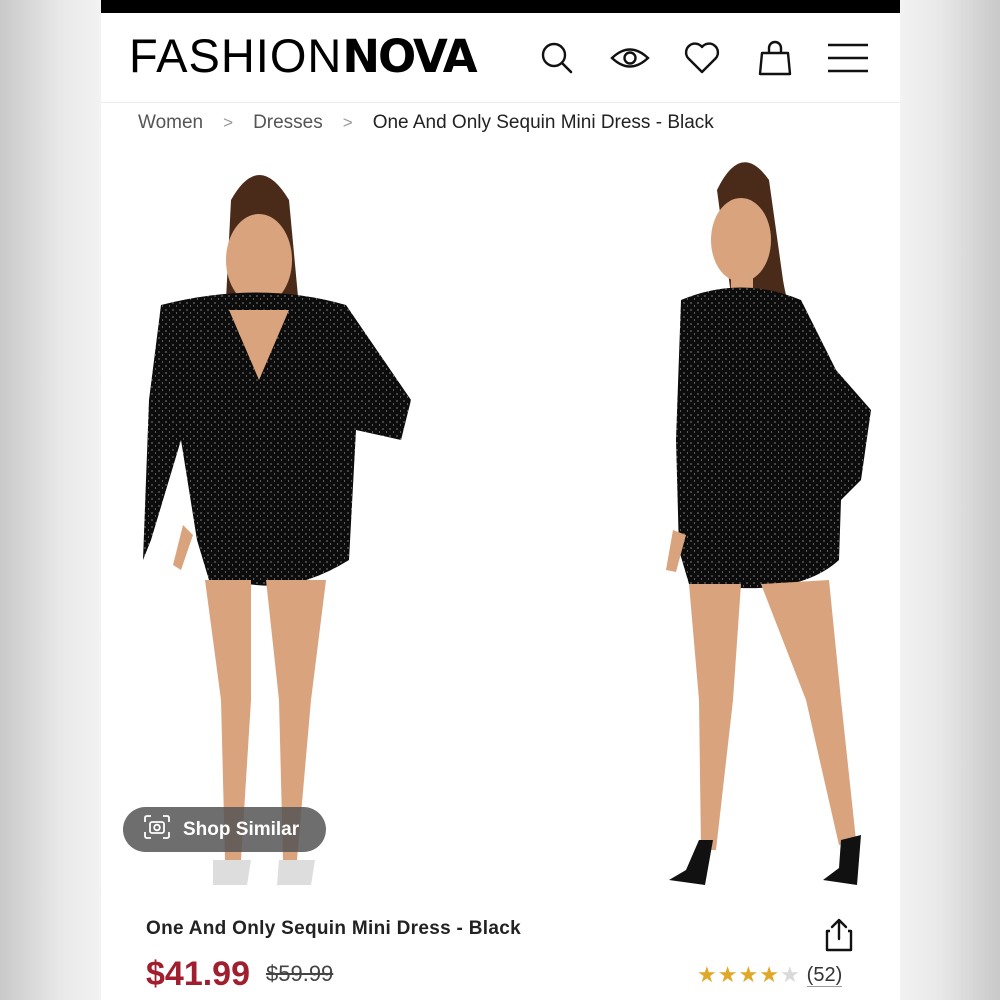 This screenshot has height=1000, width=1000. Describe the element at coordinates (839, 935) in the screenshot. I see `share-icon` at that location.